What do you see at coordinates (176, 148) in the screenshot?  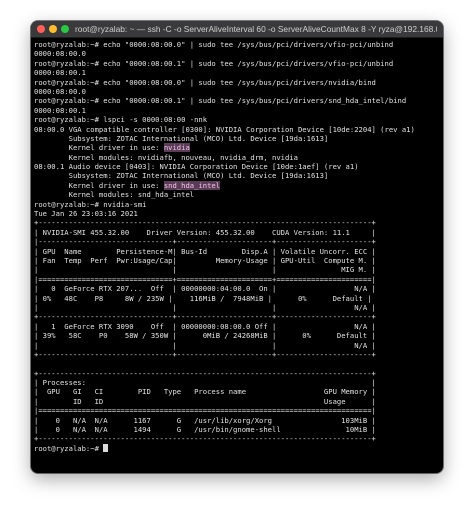 I see `highlighted-driver-name: nvidia` at bounding box center [176, 148].